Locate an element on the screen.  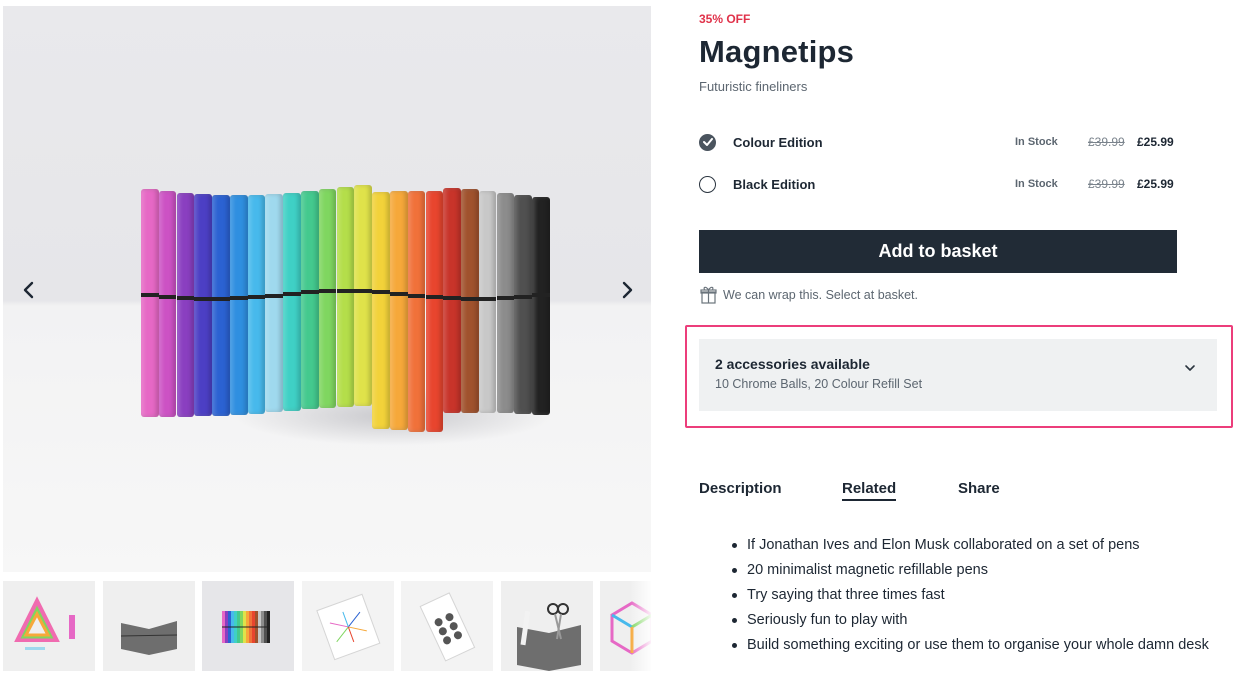
gift-wrap-text: We can wrap this. Select at basket. is located at coordinates (821, 294).